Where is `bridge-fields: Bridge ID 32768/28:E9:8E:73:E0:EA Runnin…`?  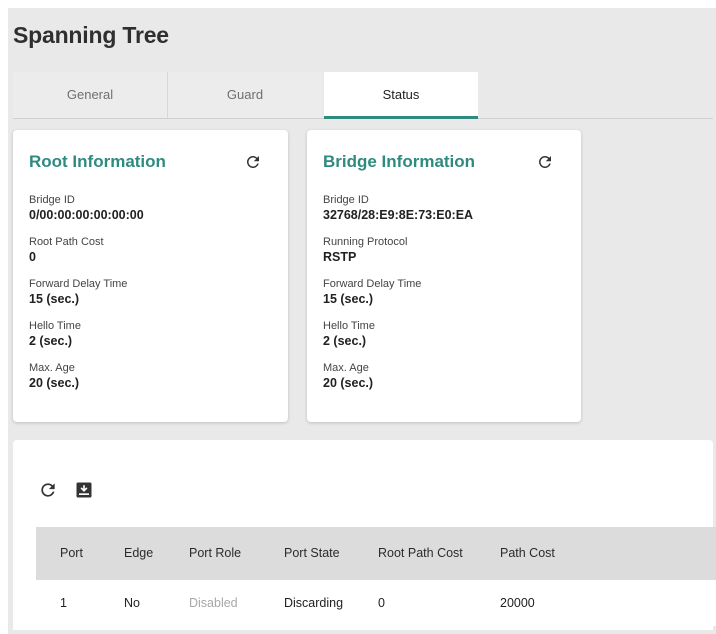
bridge-fields: Bridge ID 32768/28:E9:8E:73:E0:EA Runnin… is located at coordinates (398, 299).